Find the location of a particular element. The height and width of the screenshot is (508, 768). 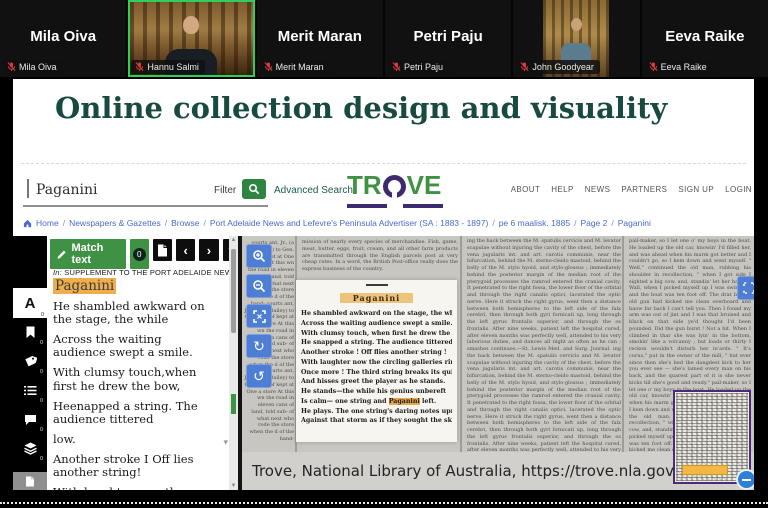

bookmark-icon is located at coordinates (30, 332).